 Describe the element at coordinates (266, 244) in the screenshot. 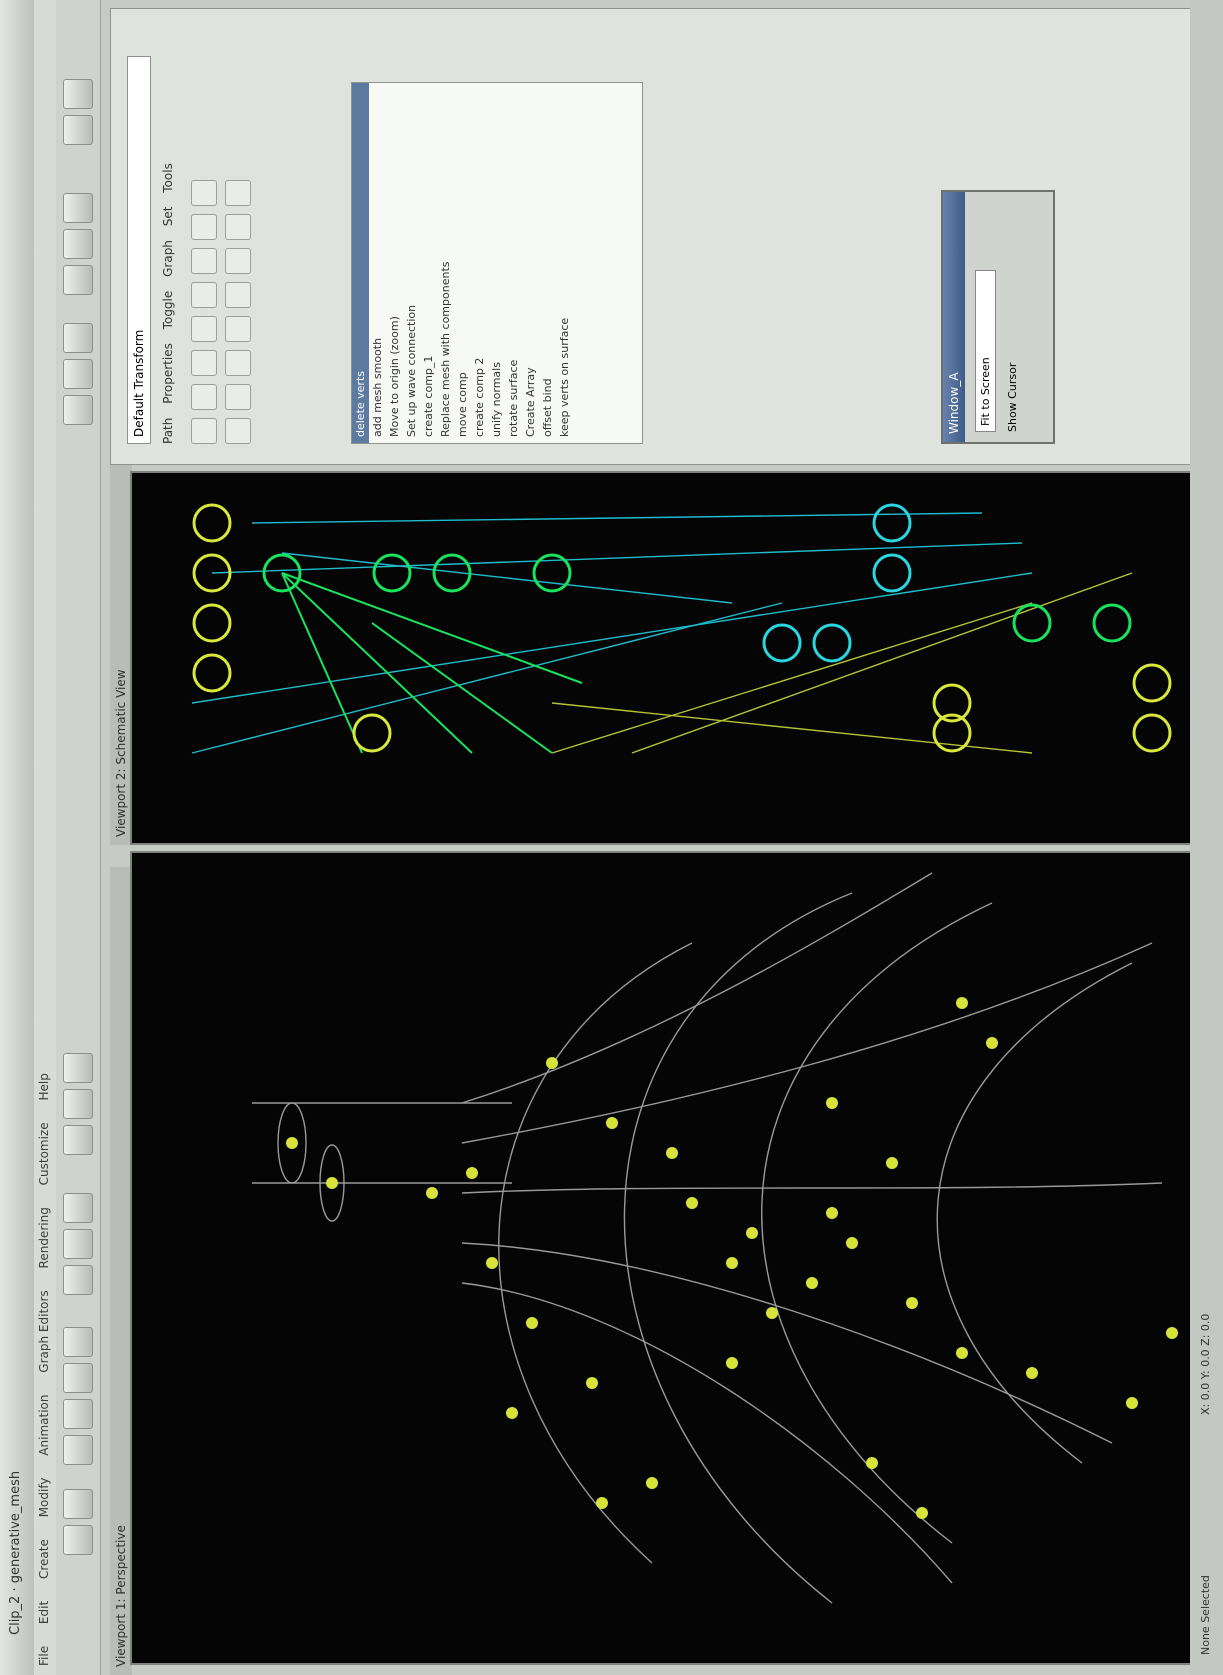

I see `icon-grid` at that location.